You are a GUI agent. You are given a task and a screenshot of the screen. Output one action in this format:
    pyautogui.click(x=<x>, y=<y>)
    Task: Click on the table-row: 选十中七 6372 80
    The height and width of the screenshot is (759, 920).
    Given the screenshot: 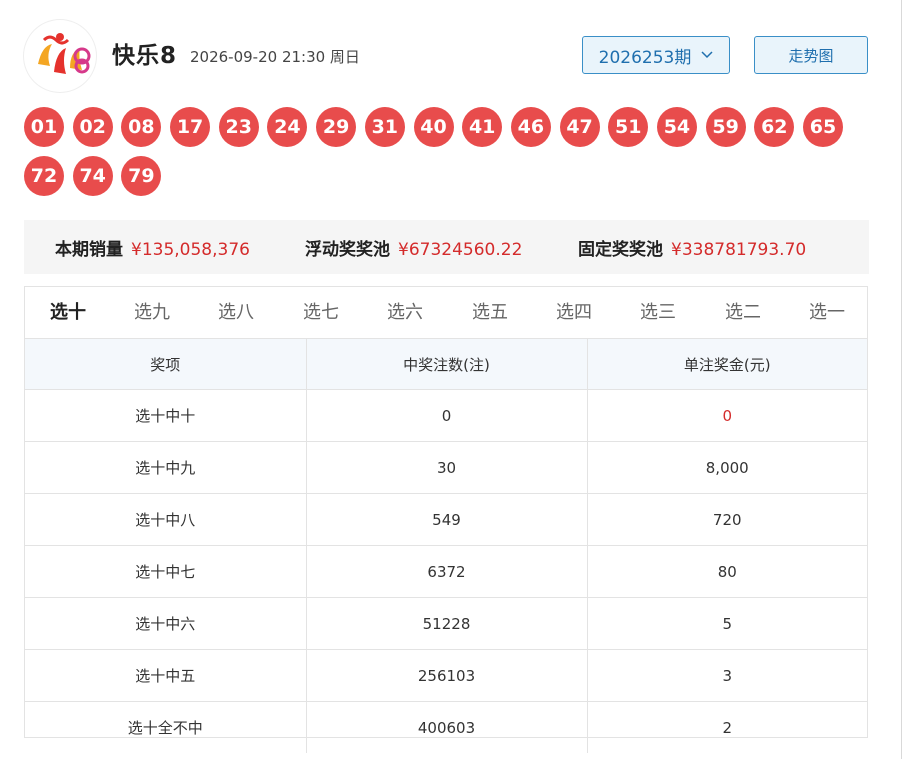 What is the action you would take?
    pyautogui.click(x=446, y=571)
    